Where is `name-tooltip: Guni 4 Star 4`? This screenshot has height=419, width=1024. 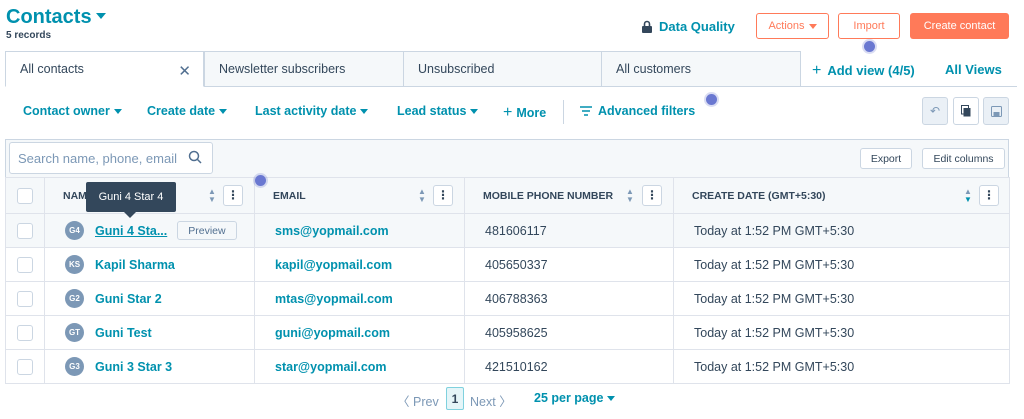
name-tooltip: Guni 4 Star 4 is located at coordinates (131, 200).